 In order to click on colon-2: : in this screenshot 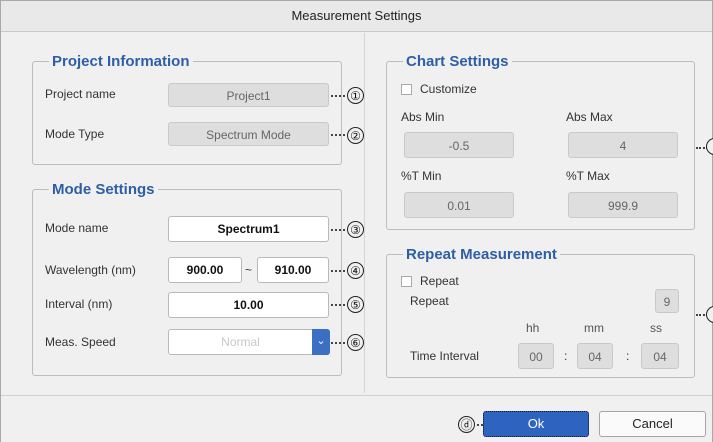, I will do `click(628, 356)`.